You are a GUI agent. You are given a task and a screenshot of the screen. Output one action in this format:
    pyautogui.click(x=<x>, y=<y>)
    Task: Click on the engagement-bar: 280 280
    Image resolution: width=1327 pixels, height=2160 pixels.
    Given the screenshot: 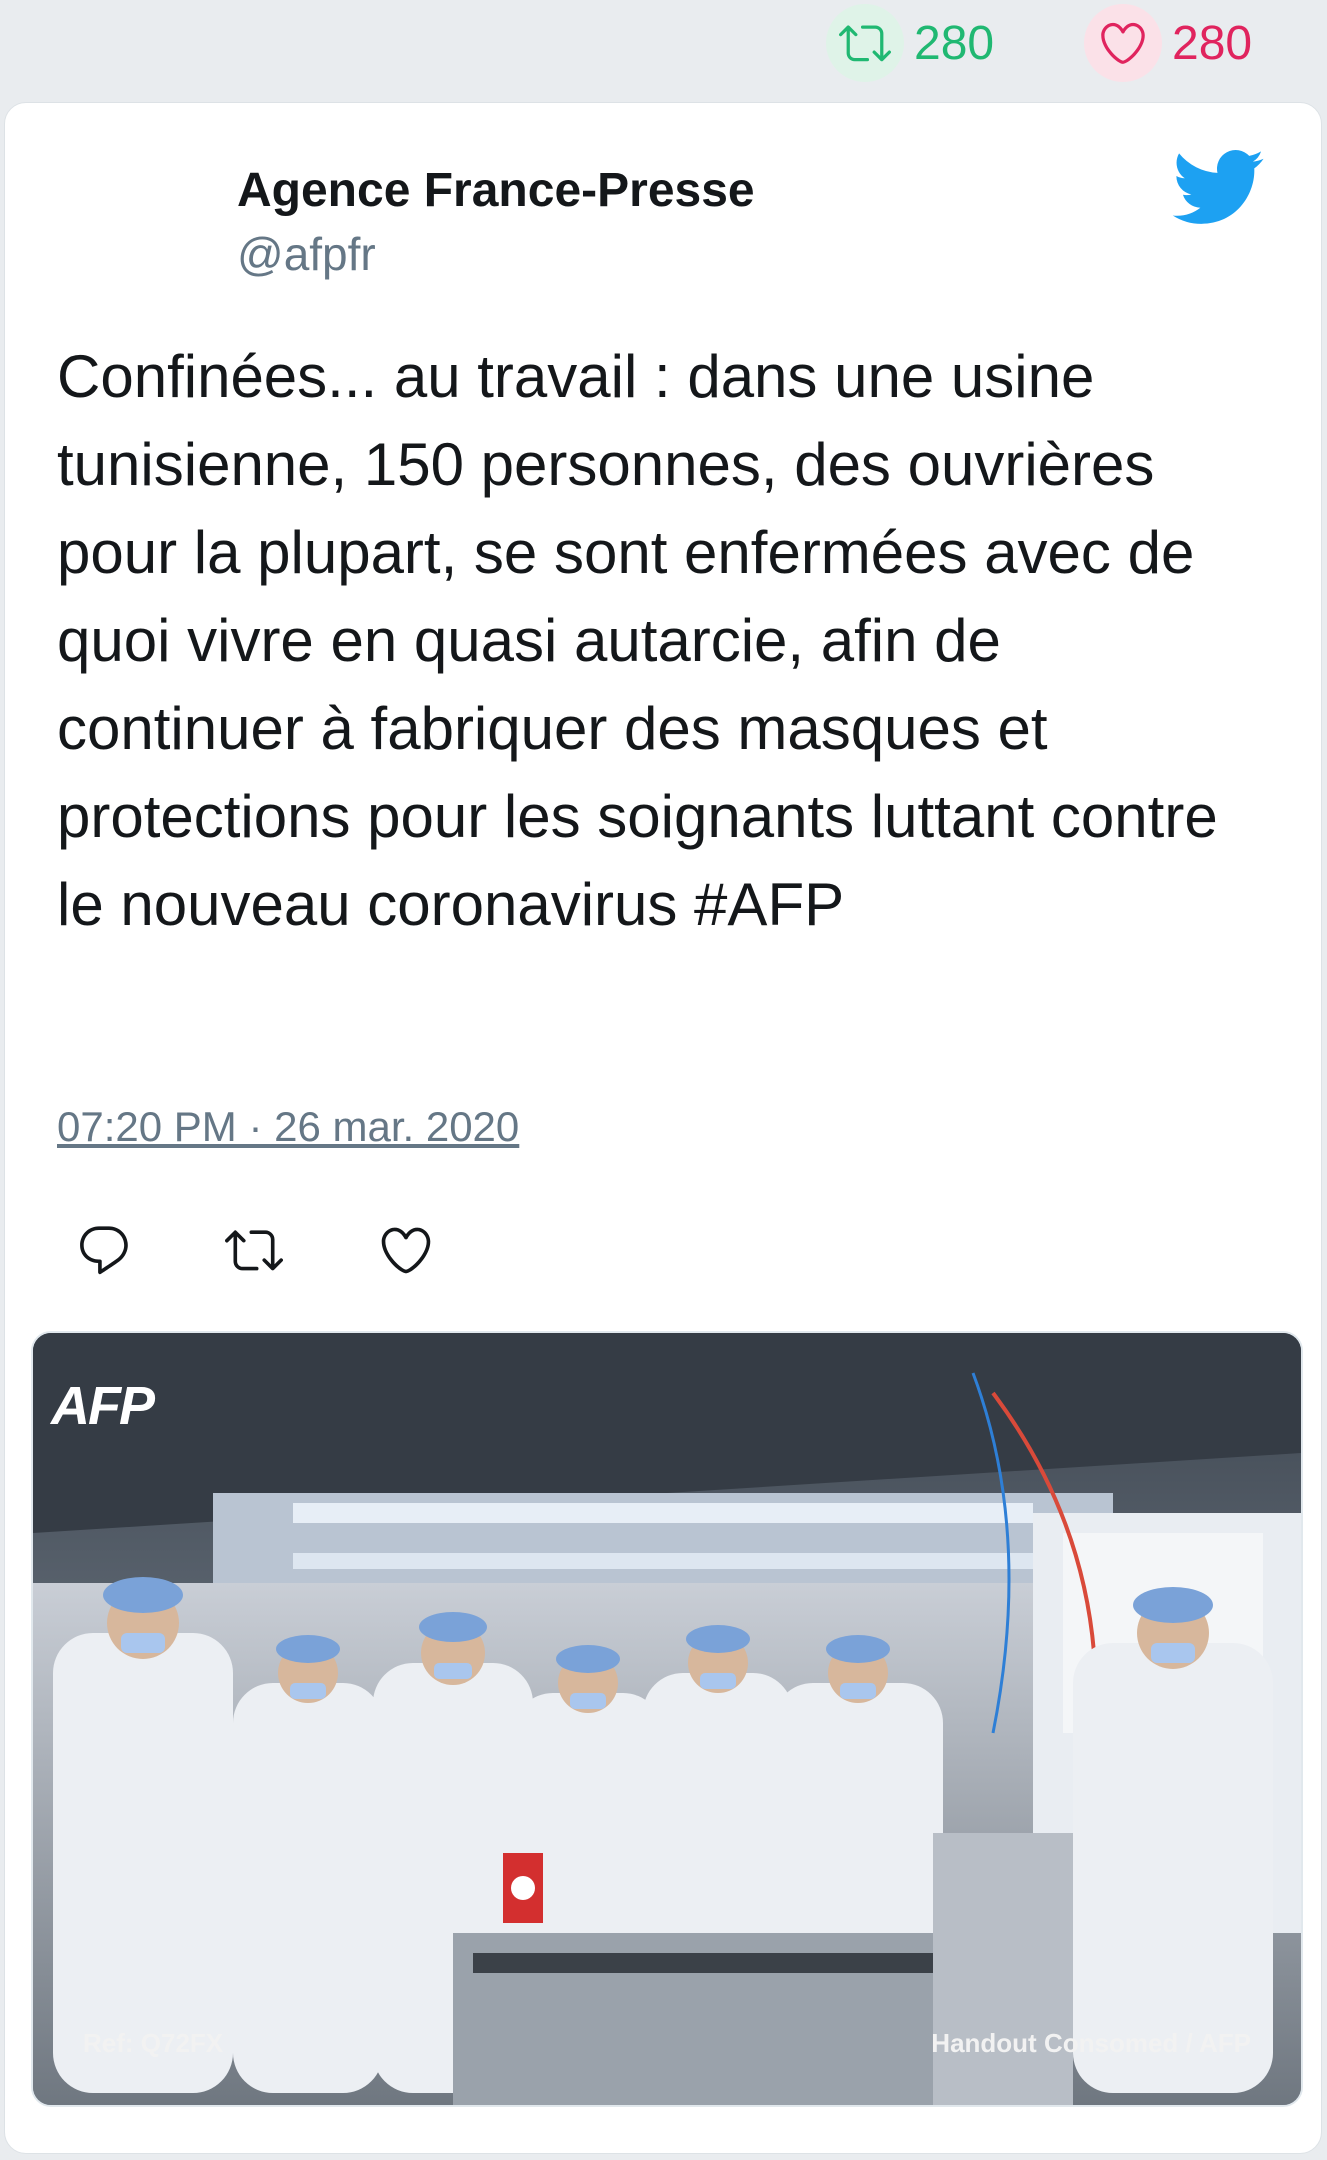 What is the action you would take?
    pyautogui.click(x=663, y=49)
    